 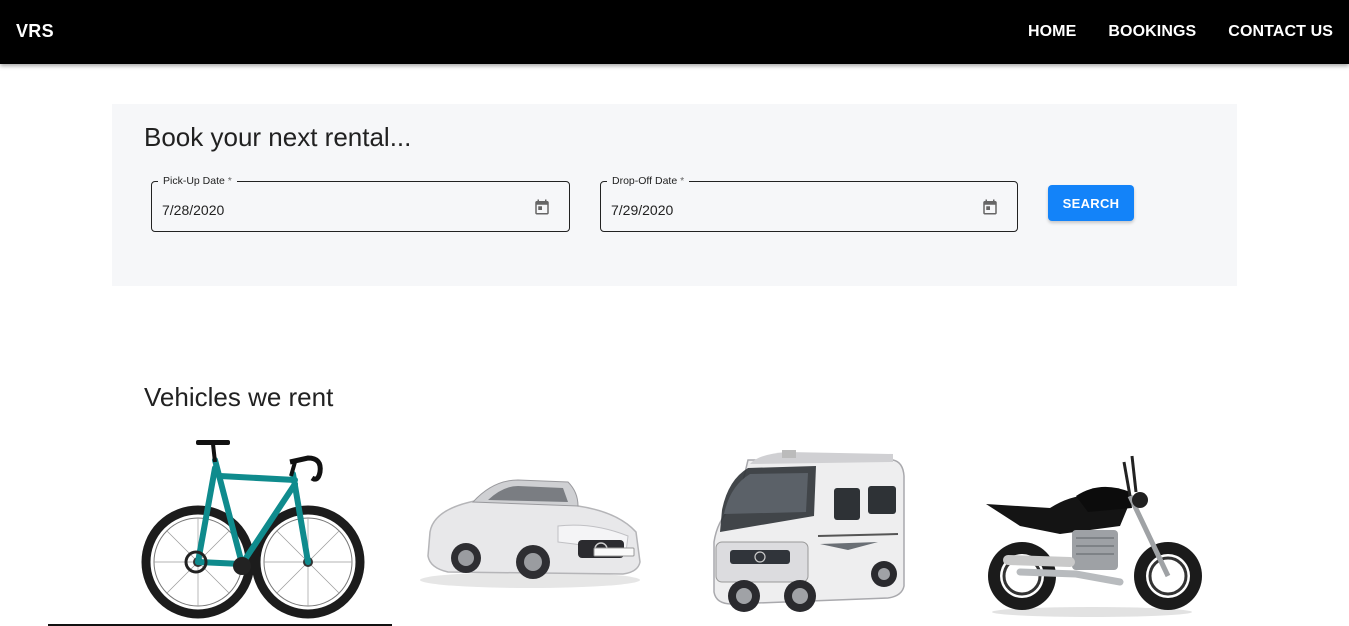 I want to click on bicycle-image, so click(x=253, y=529).